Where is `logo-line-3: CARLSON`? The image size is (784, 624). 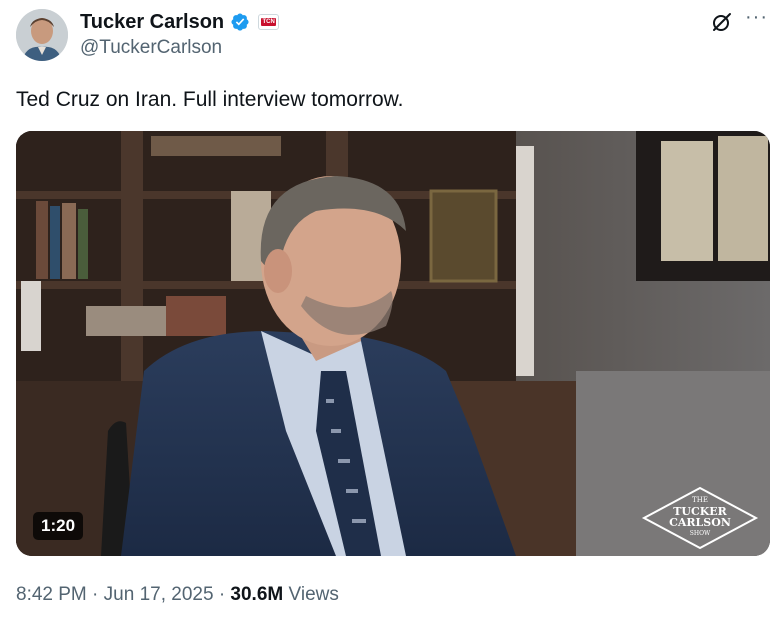 logo-line-3: CARLSON is located at coordinates (700, 522).